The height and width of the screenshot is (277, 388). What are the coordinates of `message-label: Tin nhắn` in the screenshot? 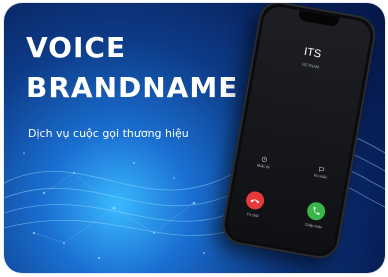 It's located at (320, 176).